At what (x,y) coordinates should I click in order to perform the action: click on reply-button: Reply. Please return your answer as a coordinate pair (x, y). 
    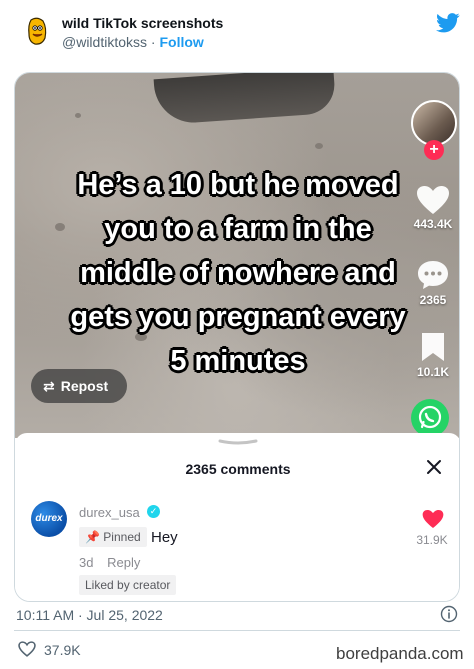
    Looking at the image, I should click on (123, 562).